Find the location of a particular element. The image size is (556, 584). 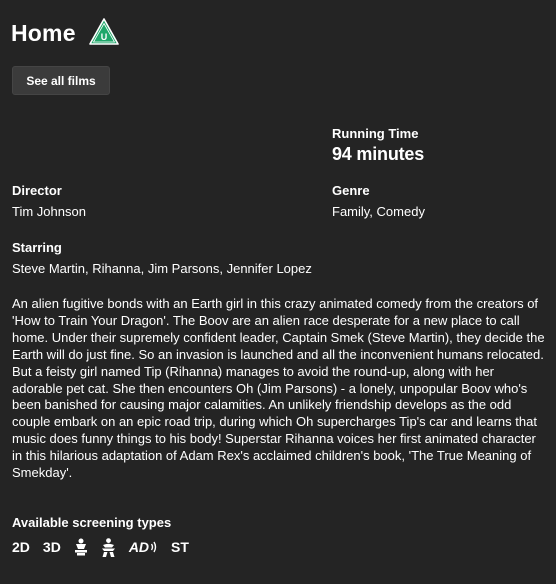

running-time: Running Time 94 minutes is located at coordinates (378, 145).